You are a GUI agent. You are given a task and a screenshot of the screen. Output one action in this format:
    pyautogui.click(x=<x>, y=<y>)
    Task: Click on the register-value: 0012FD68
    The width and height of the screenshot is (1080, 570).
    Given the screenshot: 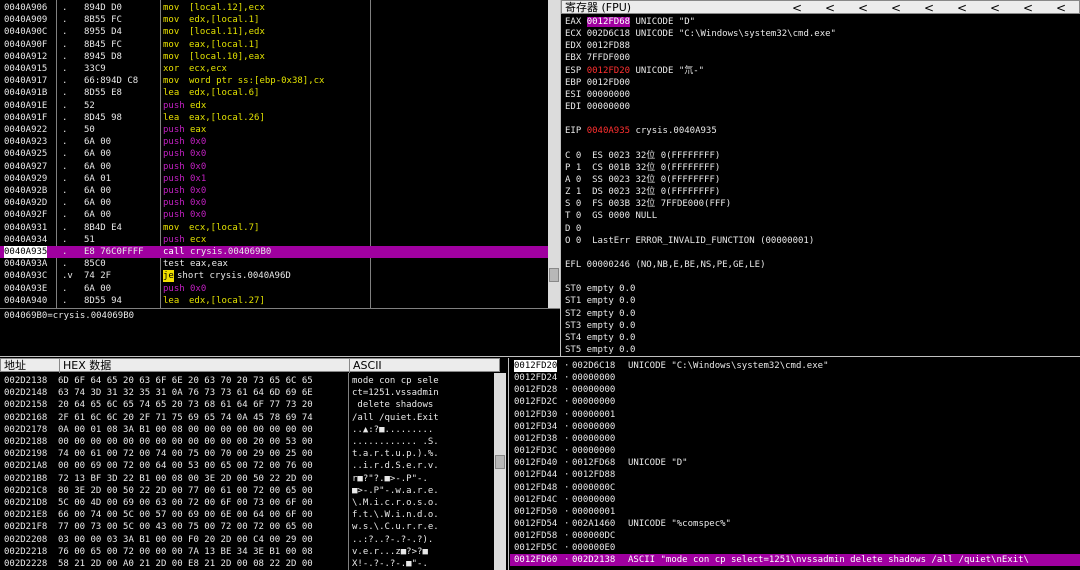 What is the action you would take?
    pyautogui.click(x=608, y=22)
    